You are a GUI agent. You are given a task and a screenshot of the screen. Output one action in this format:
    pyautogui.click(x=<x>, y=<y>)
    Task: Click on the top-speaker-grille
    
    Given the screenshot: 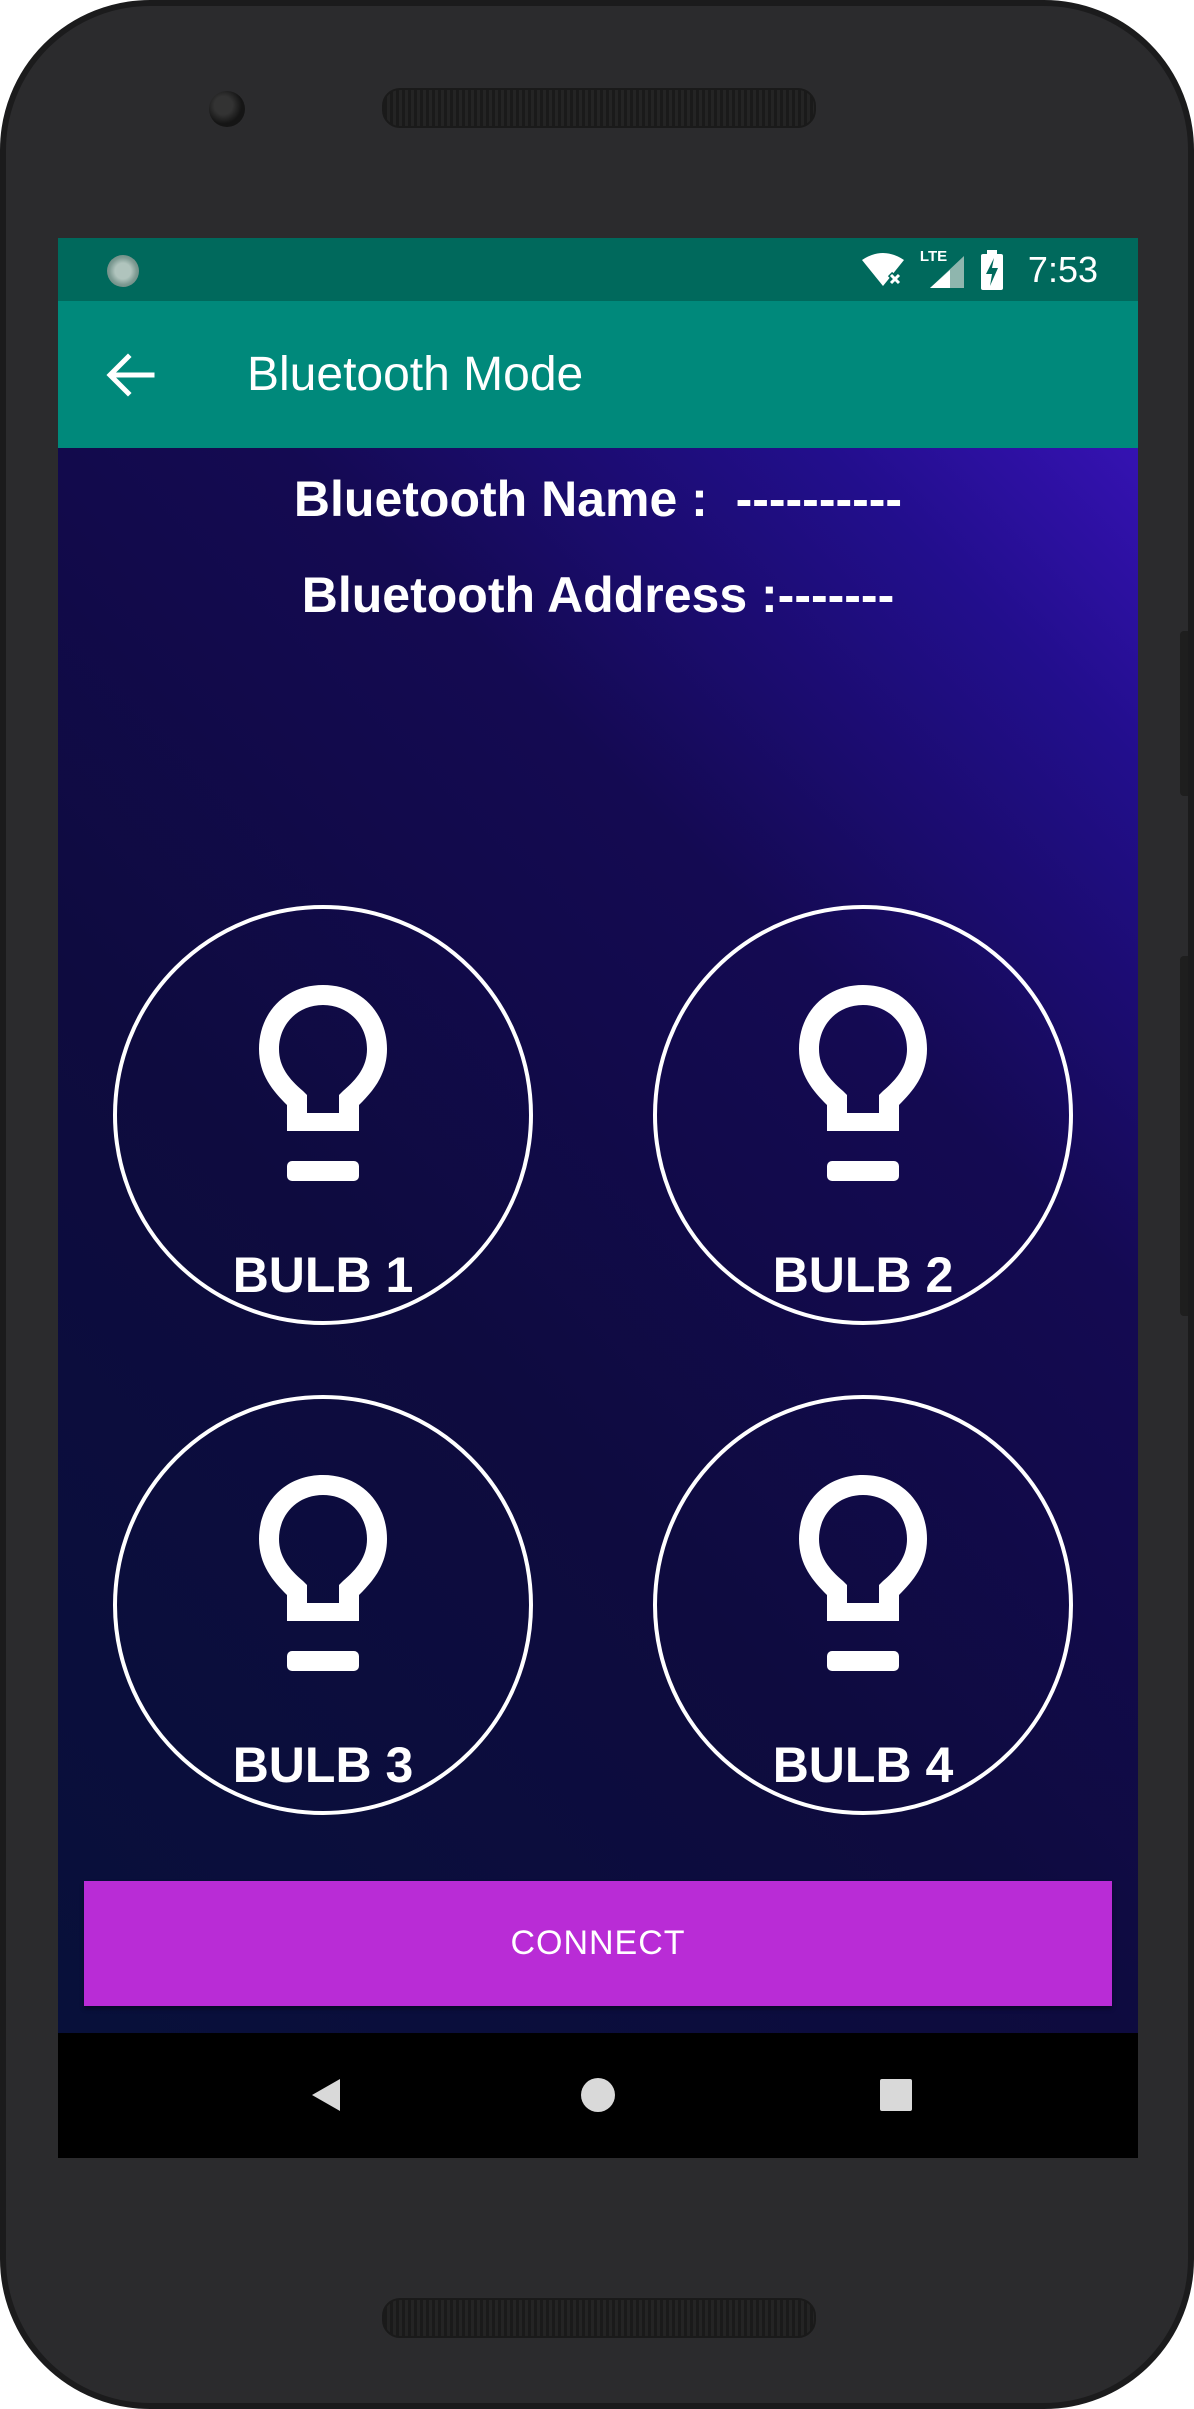 What is the action you would take?
    pyautogui.click(x=599, y=108)
    